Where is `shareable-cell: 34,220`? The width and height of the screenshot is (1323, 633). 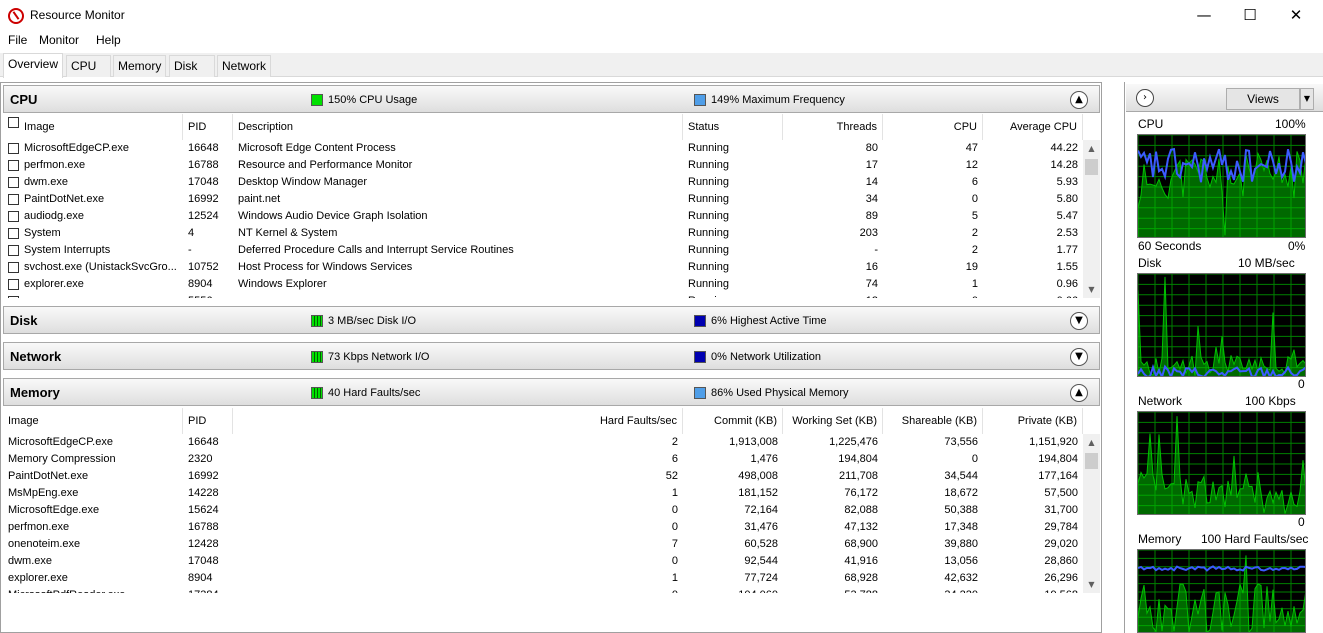 shareable-cell: 34,220 is located at coordinates (933, 590).